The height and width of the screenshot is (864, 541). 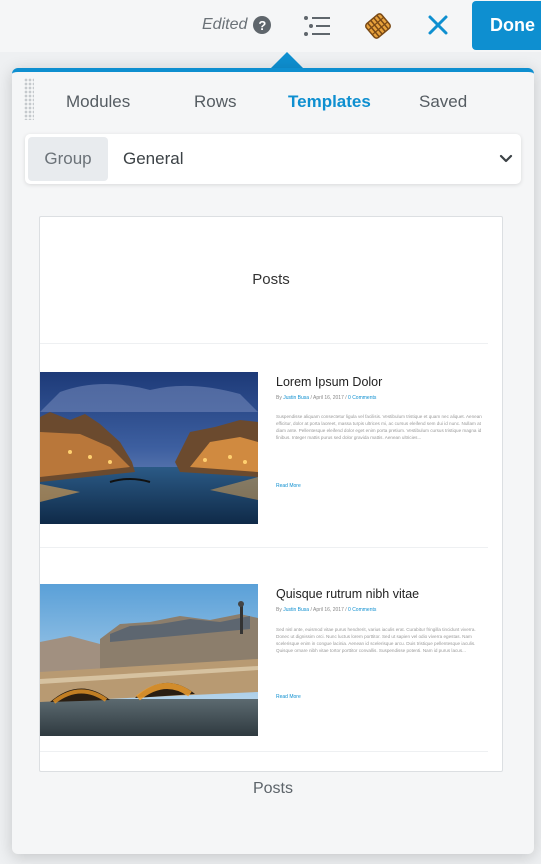 I want to click on edited-label: Edited, so click(x=225, y=24).